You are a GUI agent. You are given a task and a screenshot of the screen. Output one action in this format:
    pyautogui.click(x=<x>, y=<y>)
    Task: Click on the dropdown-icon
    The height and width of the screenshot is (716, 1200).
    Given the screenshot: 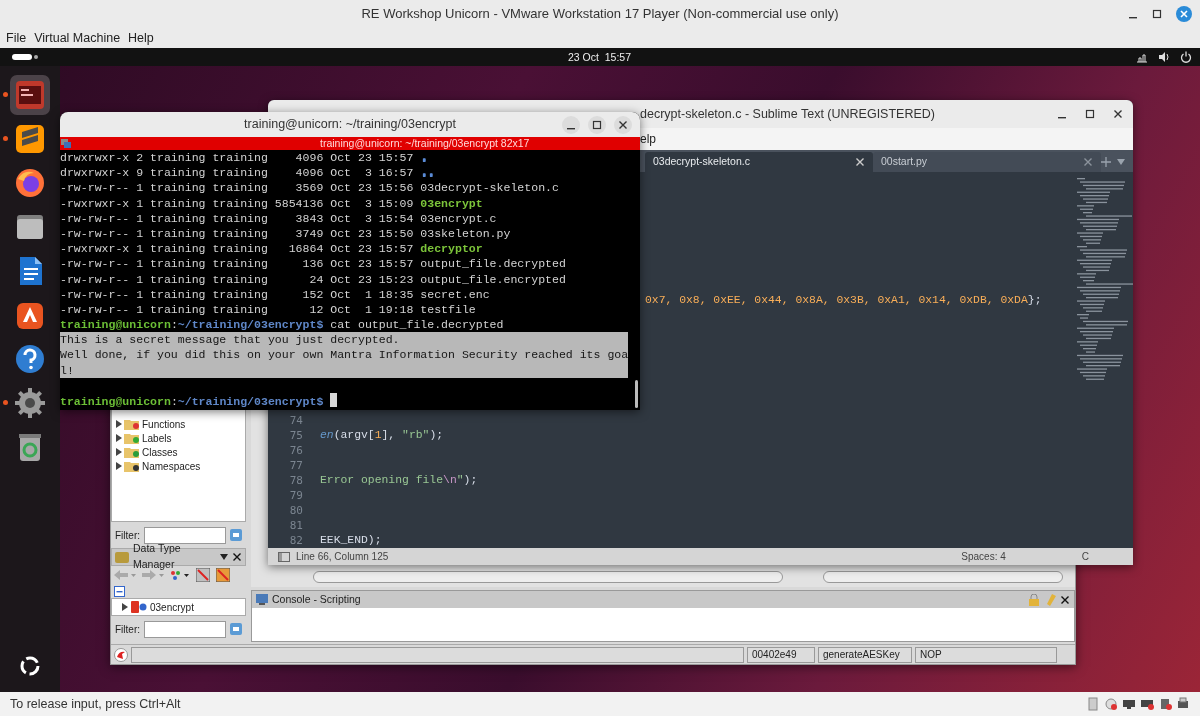 What is the action you would take?
    pyautogui.click(x=224, y=557)
    